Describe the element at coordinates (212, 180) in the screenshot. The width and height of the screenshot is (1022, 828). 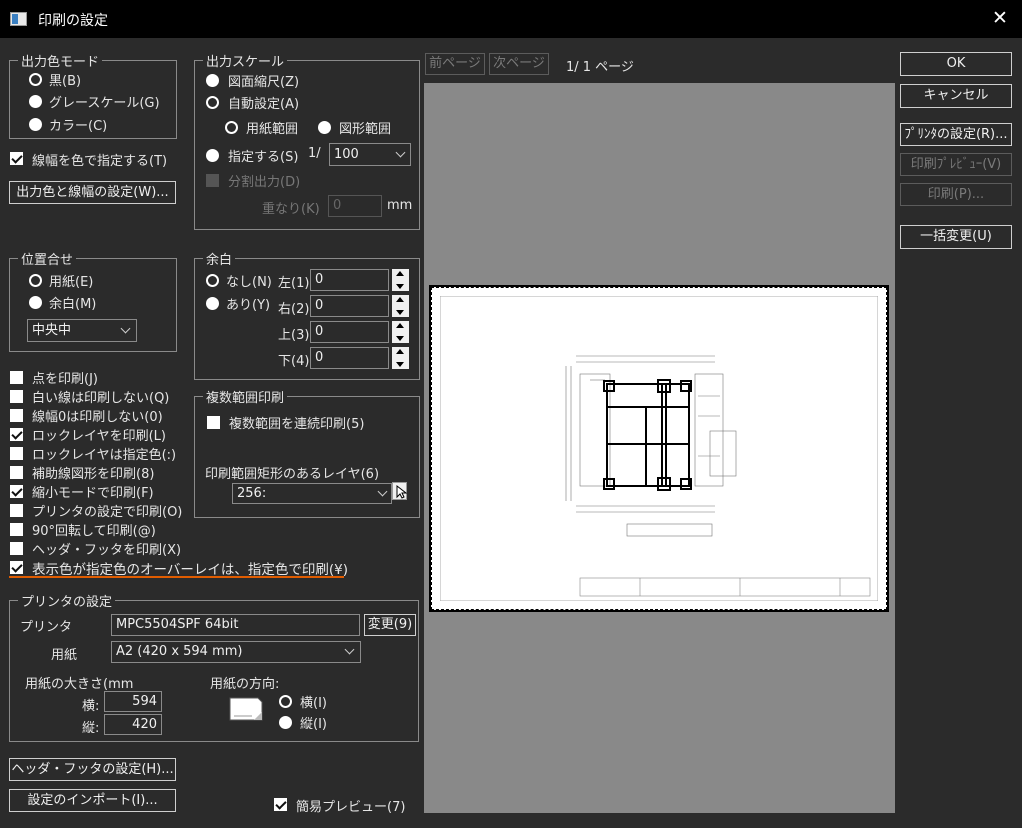
I see `split-output-checkbox` at that location.